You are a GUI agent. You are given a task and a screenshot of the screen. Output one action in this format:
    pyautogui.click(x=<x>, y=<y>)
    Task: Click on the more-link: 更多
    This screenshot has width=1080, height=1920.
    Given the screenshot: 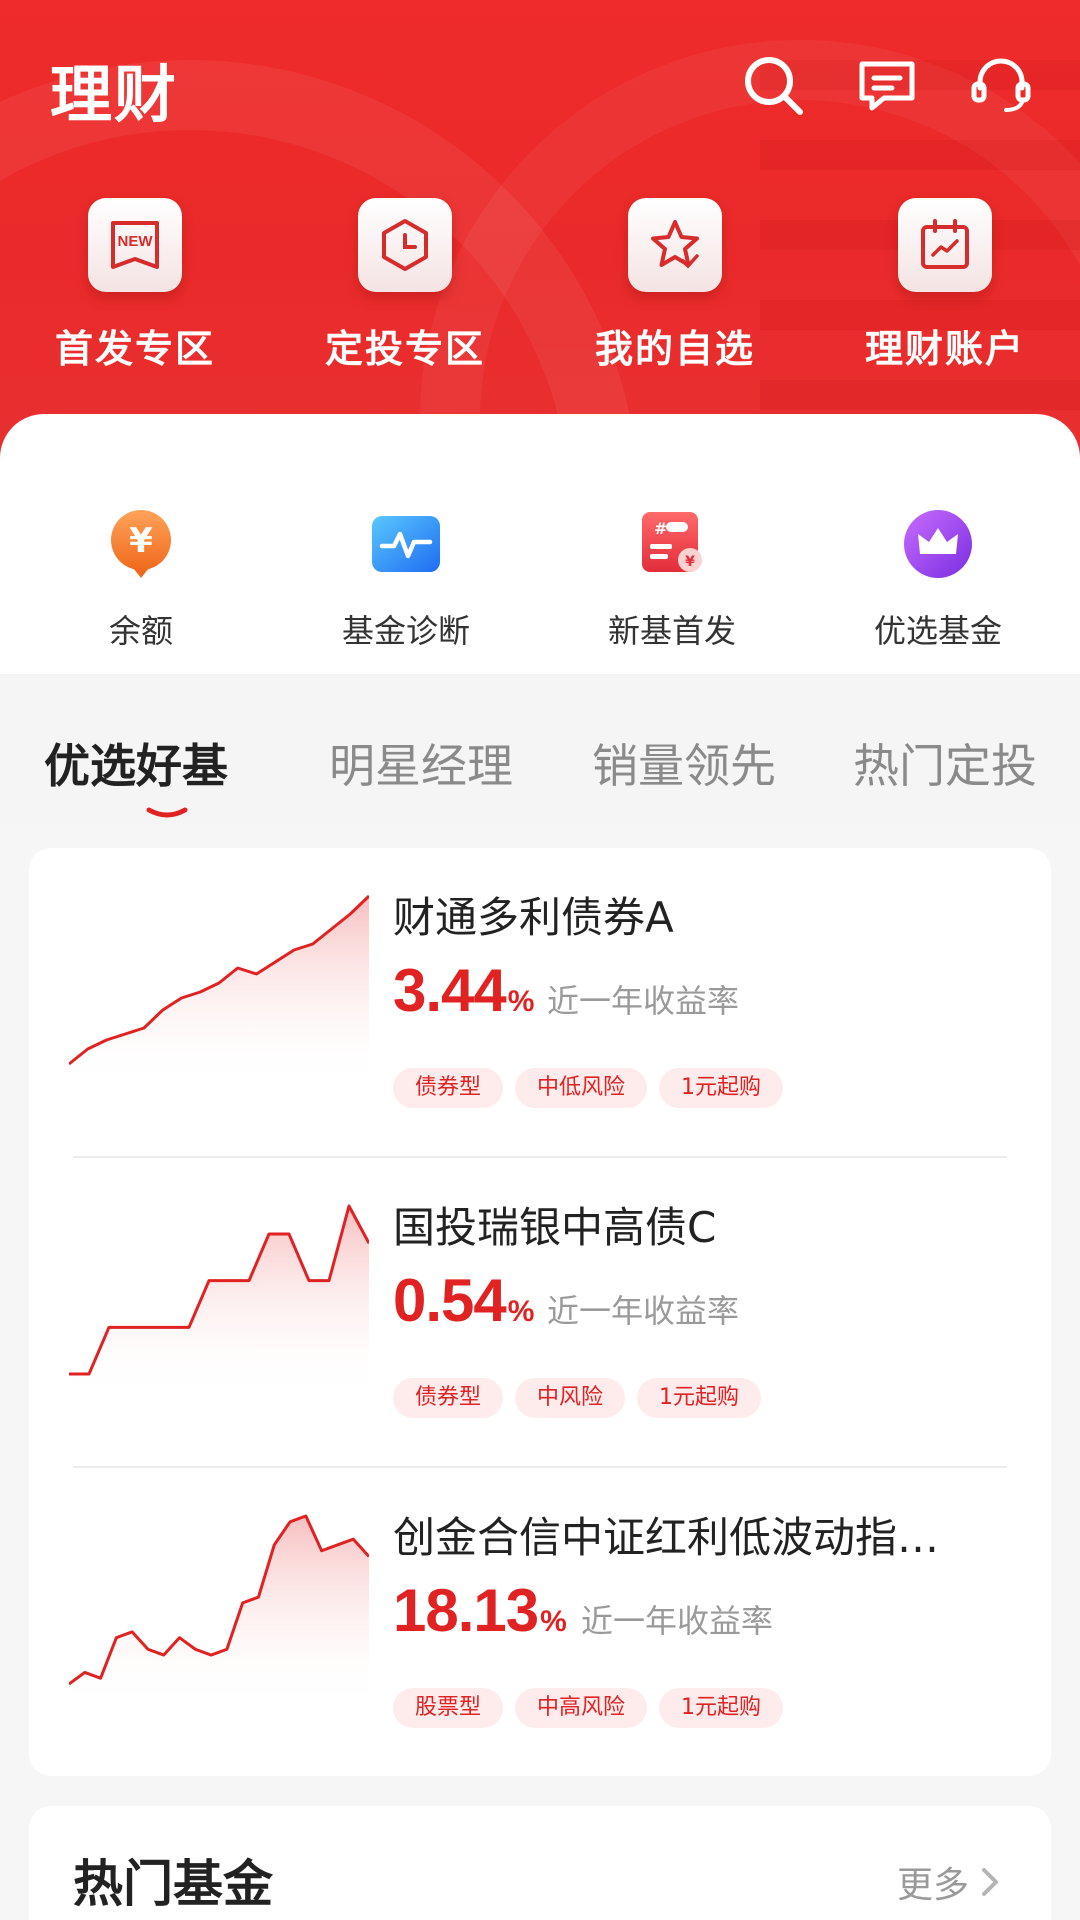 What is the action you would take?
    pyautogui.click(x=950, y=1882)
    